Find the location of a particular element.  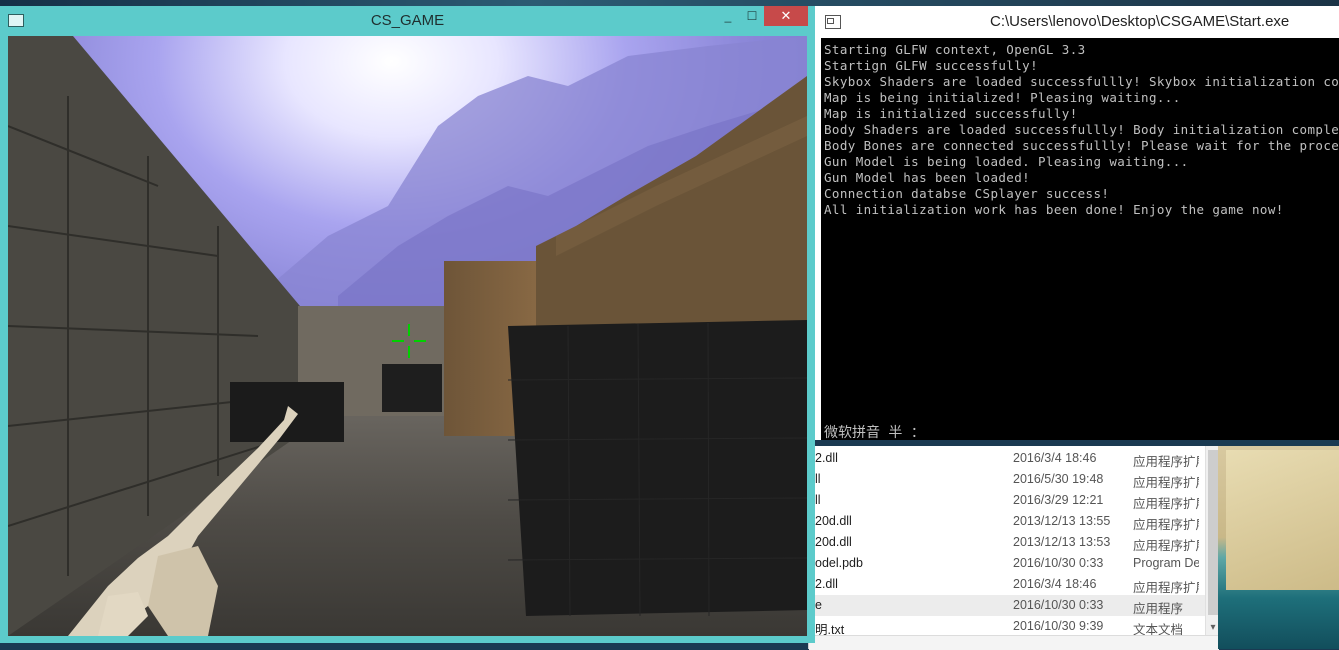

file-type: Program Debug is located at coordinates (1166, 563).